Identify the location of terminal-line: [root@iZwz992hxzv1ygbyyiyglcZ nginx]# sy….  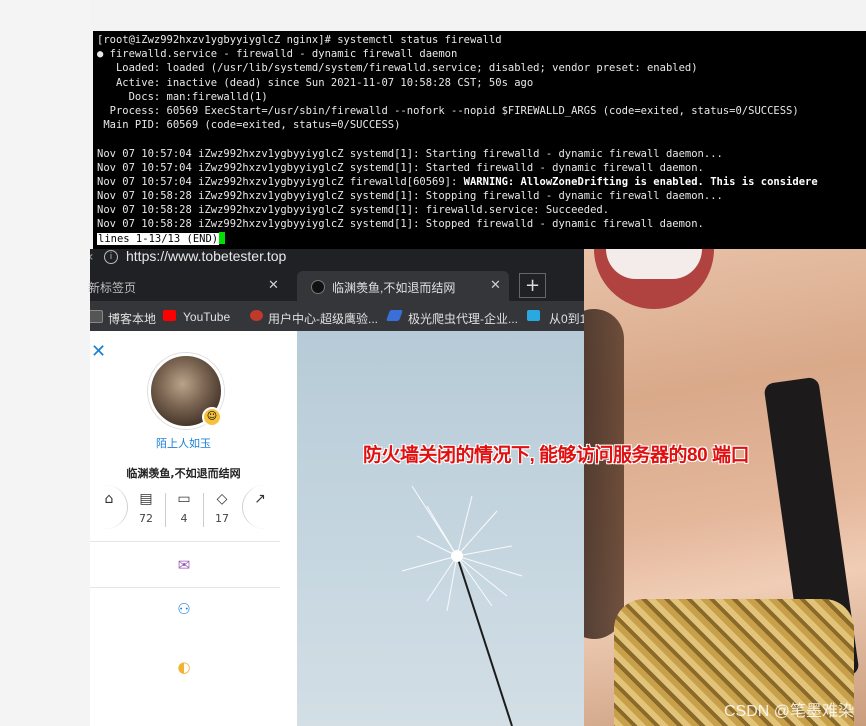
(299, 40).